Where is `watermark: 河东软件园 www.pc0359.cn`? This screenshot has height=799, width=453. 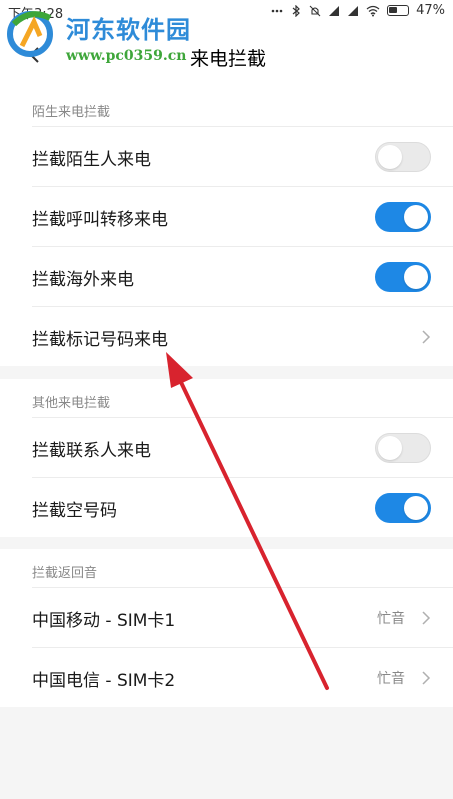
watermark: 河东软件园 www.pc0359.cn is located at coordinates (119, 34).